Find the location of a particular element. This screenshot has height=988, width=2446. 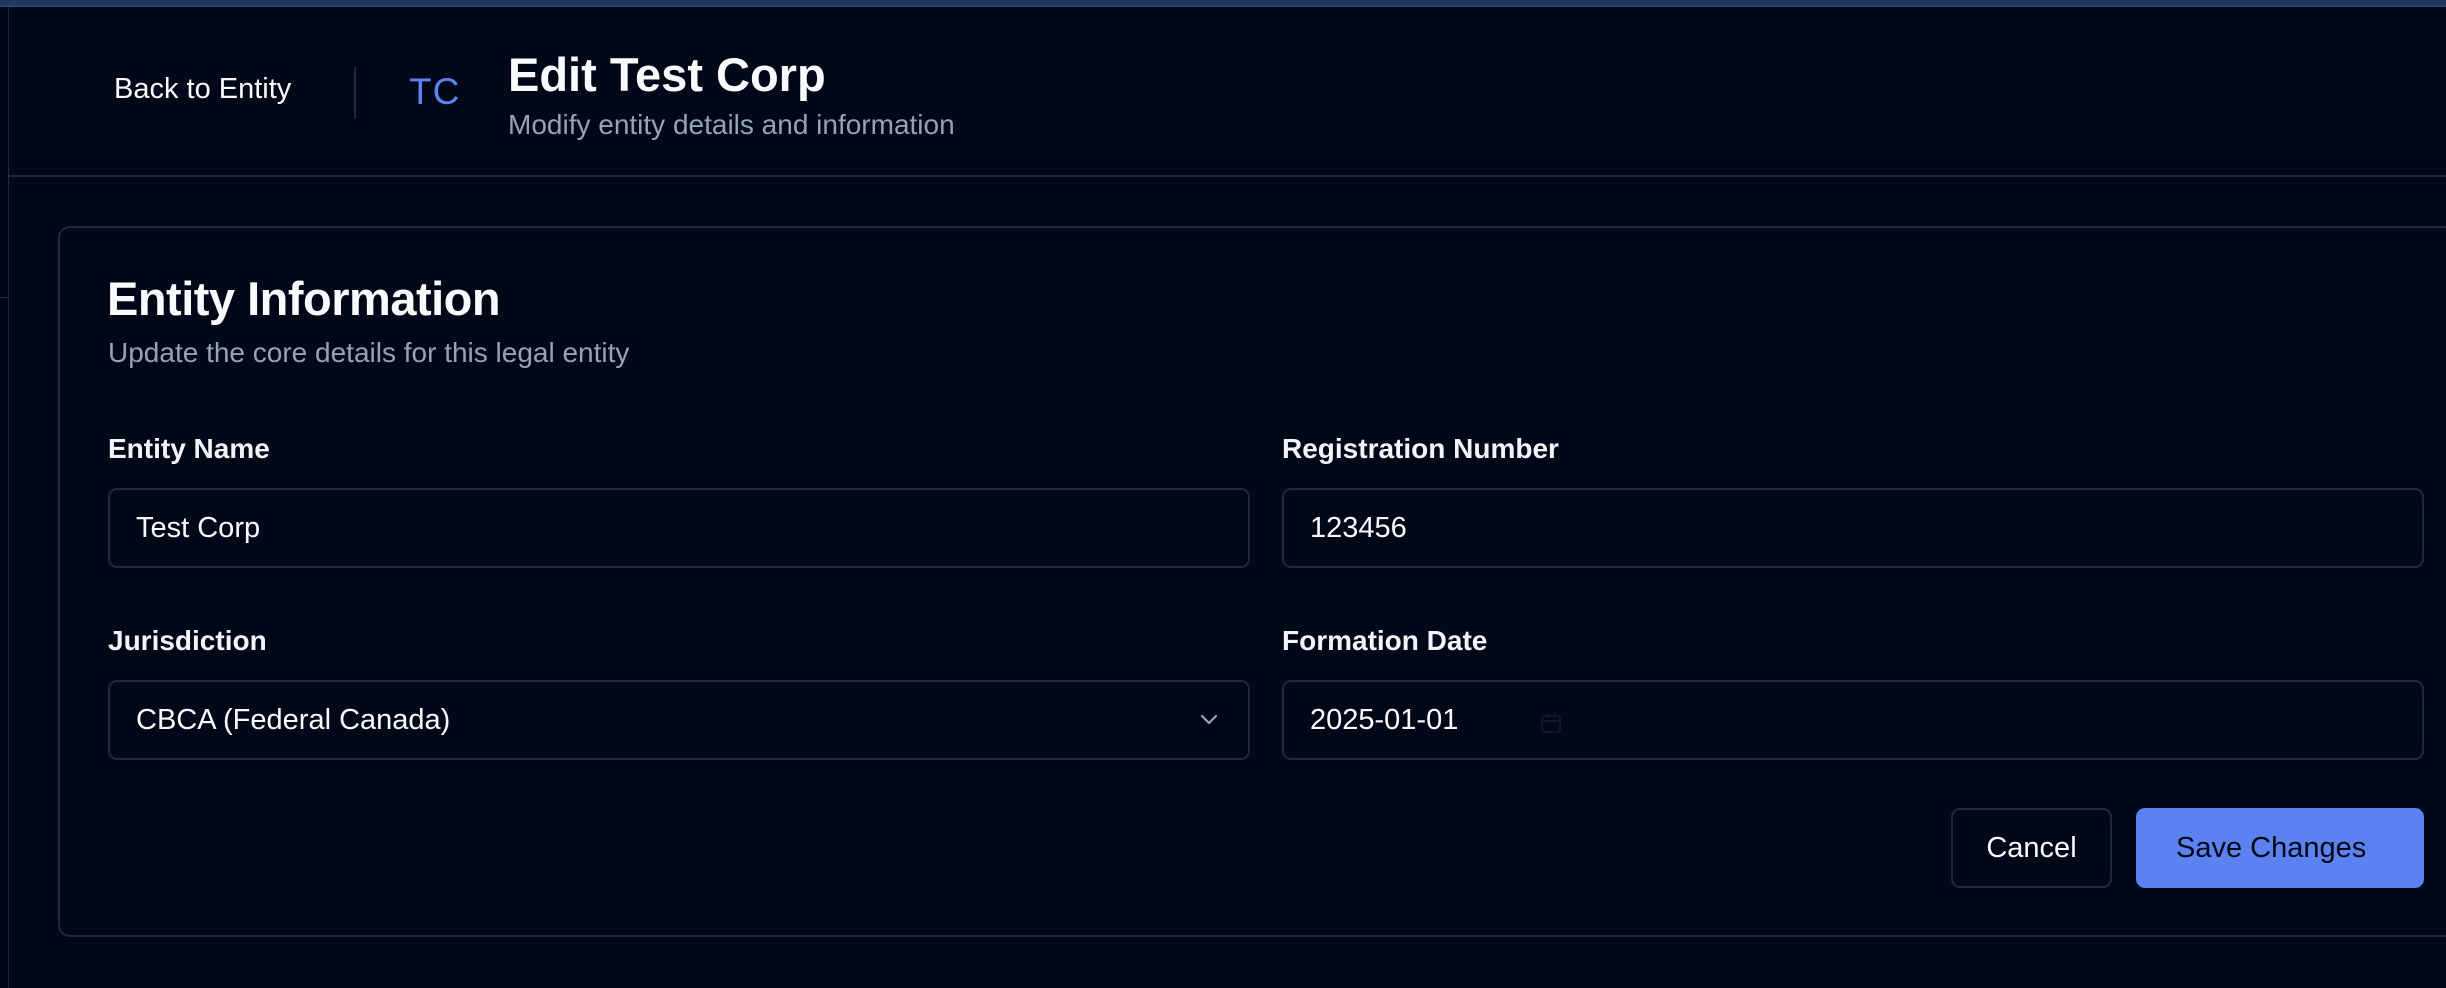

header-divider is located at coordinates (355, 93).